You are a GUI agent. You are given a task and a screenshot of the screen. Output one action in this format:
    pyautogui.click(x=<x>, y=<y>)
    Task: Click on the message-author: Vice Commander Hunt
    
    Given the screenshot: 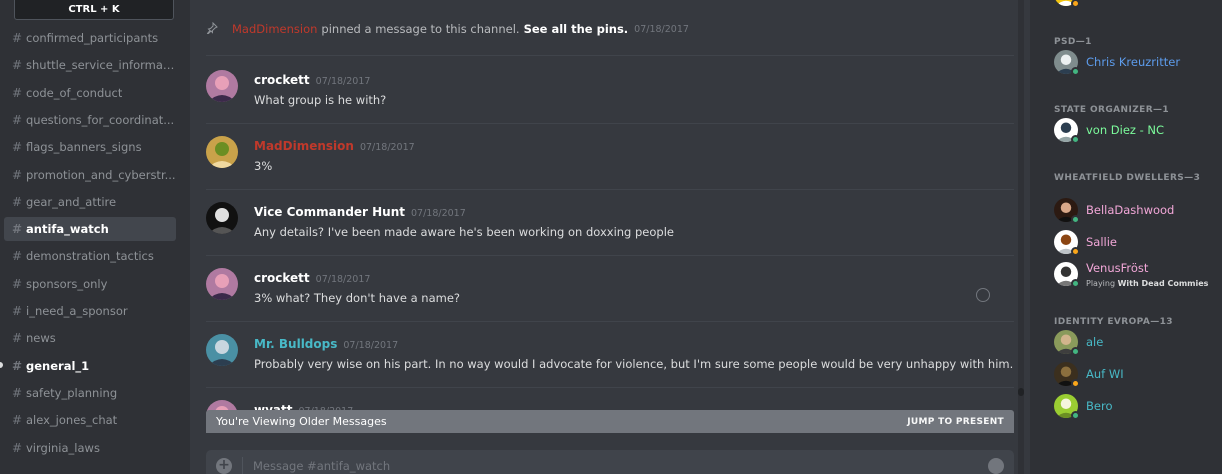 What is the action you would take?
    pyautogui.click(x=329, y=212)
    